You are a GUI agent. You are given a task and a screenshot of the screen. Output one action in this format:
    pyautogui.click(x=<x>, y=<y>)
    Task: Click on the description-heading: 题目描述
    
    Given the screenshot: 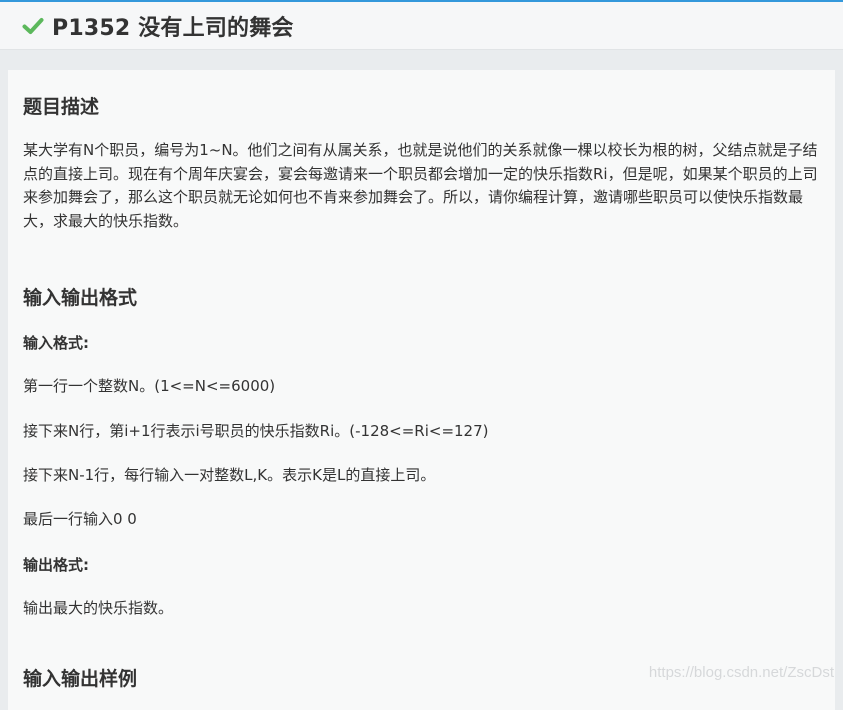 What is the action you would take?
    pyautogui.click(x=61, y=107)
    